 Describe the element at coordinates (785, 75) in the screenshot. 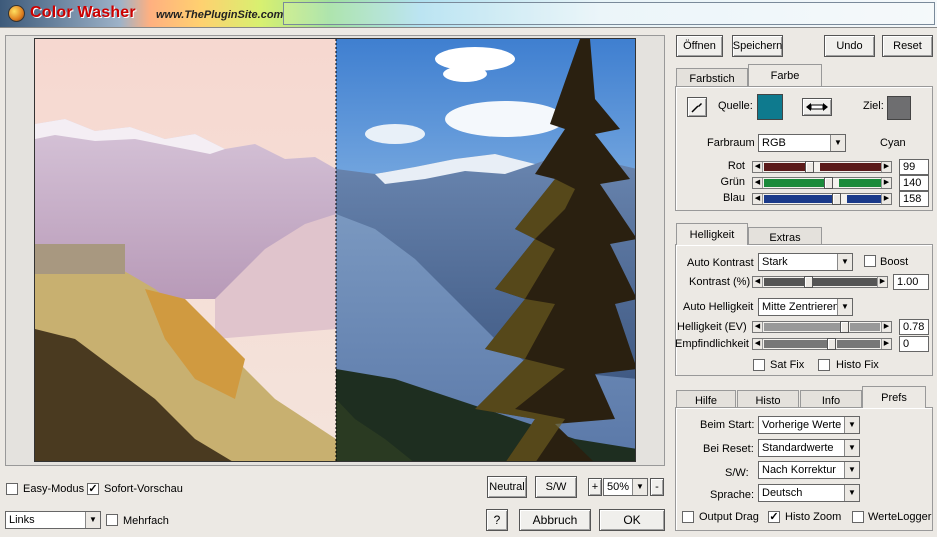

I see `tab-farbe: Farbe` at that location.